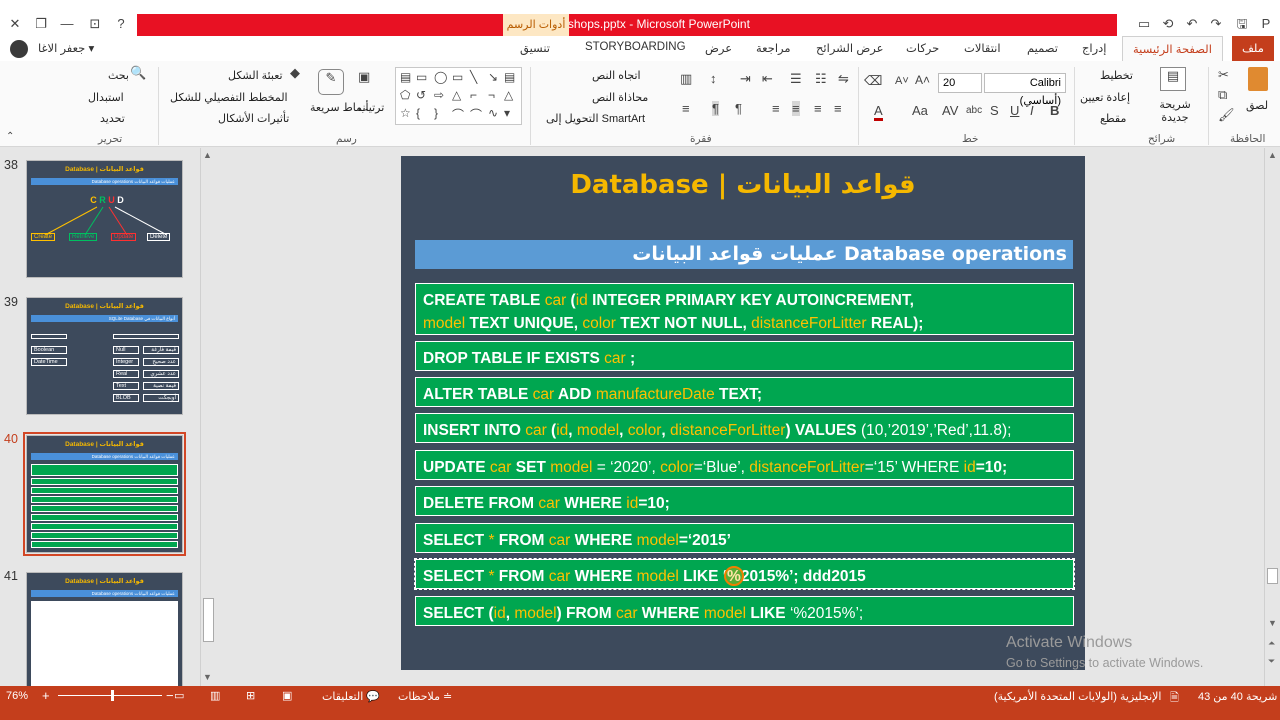  I want to click on code-row: DELETE FROM car WHERE id=10;, so click(744, 501).